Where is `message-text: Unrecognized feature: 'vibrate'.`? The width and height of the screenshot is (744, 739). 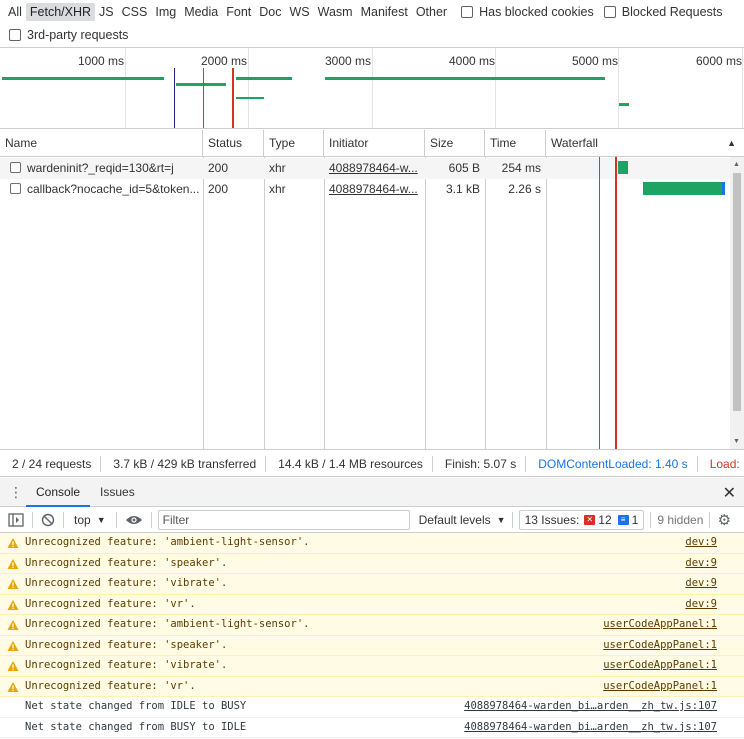
message-text: Unrecognized feature: 'vibrate'. is located at coordinates (126, 665).